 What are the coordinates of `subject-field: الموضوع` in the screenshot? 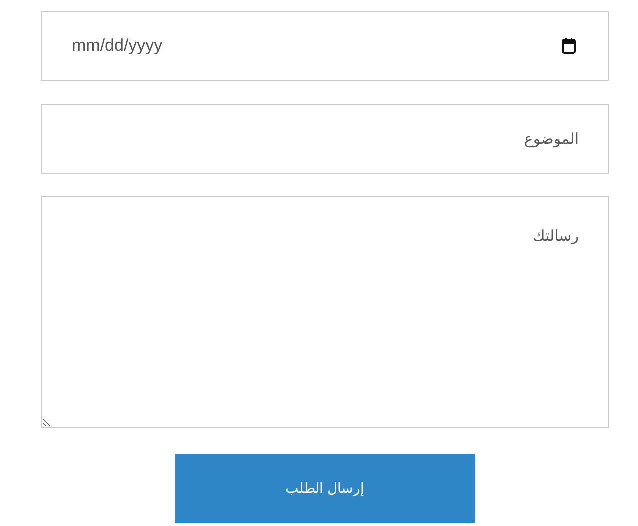 It's located at (325, 139).